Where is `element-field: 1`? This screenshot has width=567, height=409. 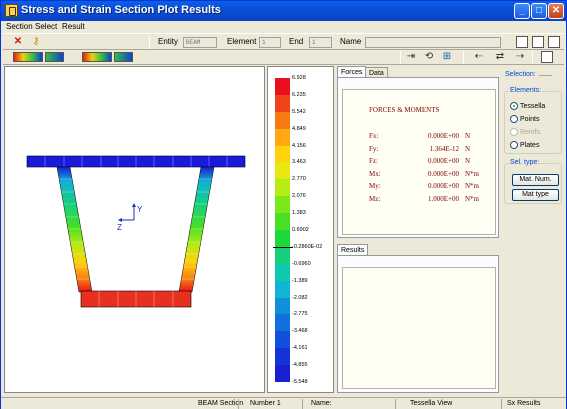
element-field: 1 is located at coordinates (270, 42).